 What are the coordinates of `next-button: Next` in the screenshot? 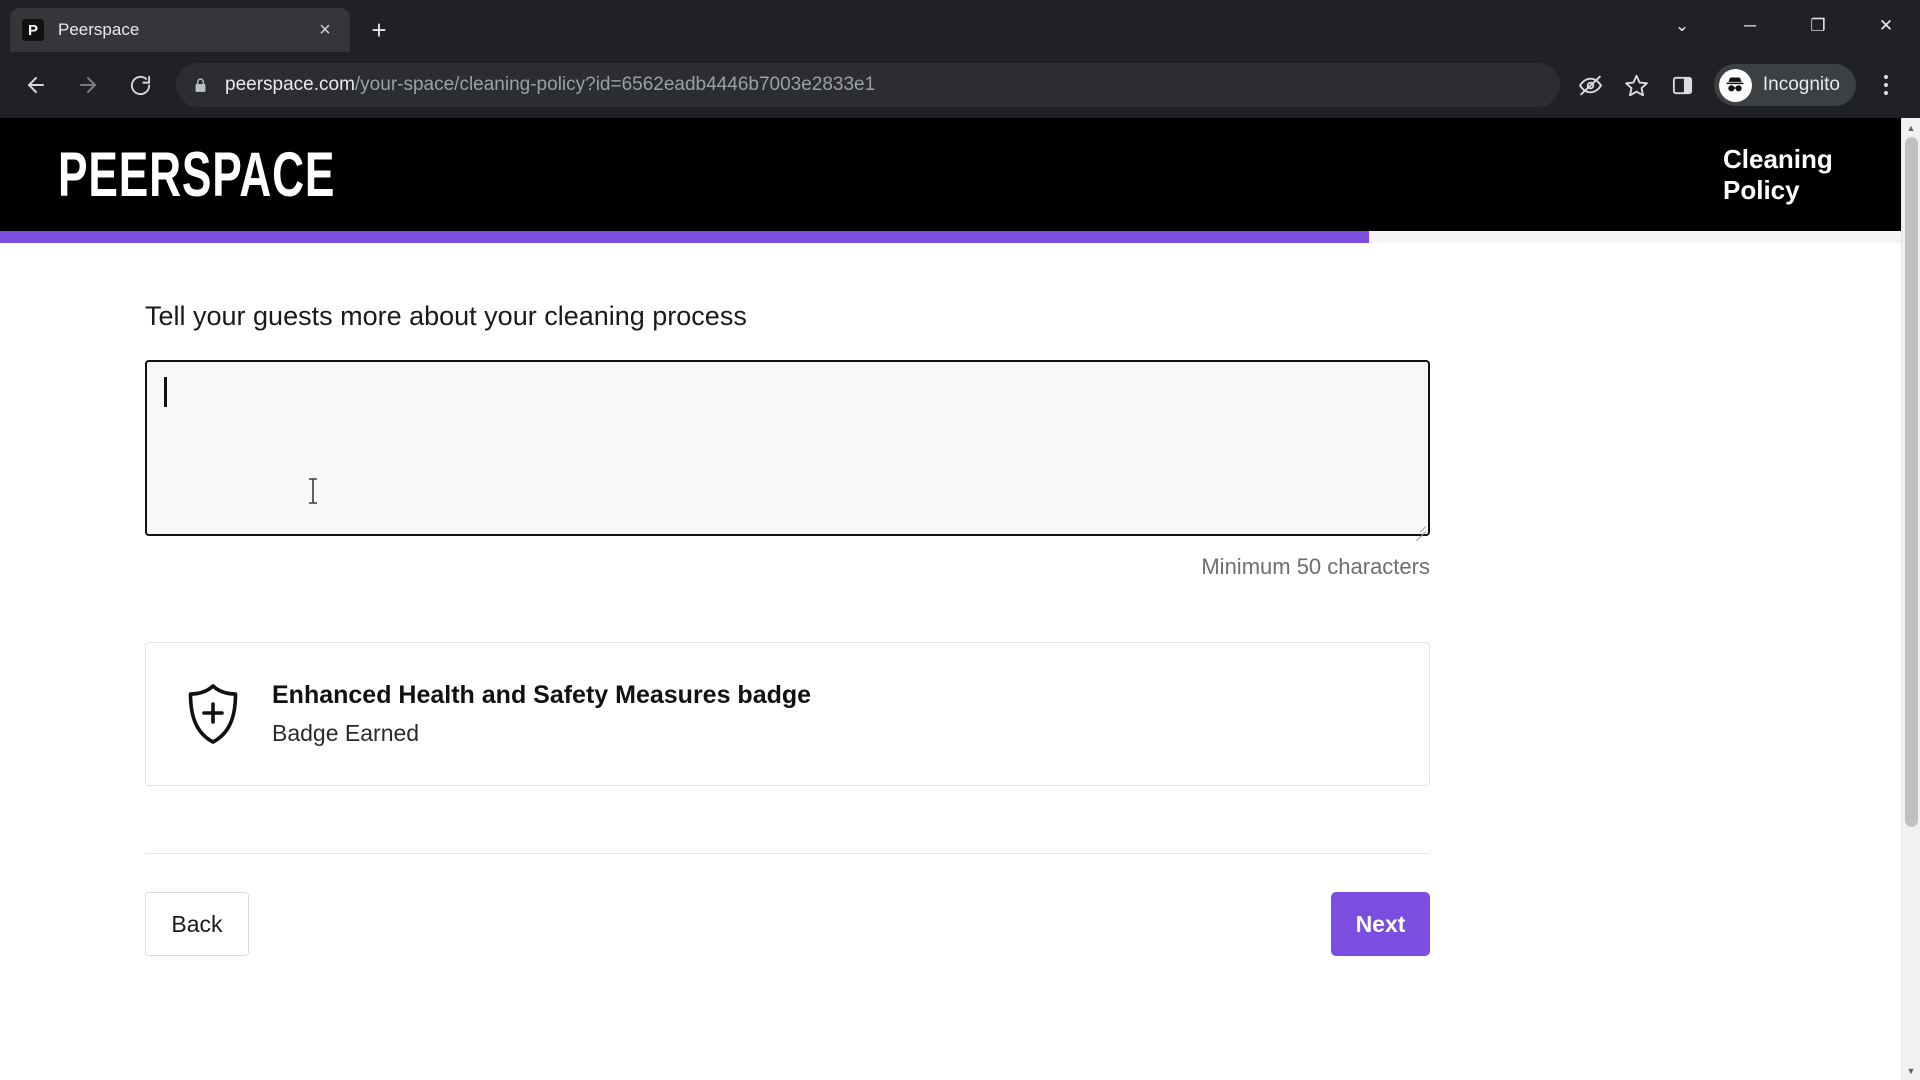 It's located at (1380, 924).